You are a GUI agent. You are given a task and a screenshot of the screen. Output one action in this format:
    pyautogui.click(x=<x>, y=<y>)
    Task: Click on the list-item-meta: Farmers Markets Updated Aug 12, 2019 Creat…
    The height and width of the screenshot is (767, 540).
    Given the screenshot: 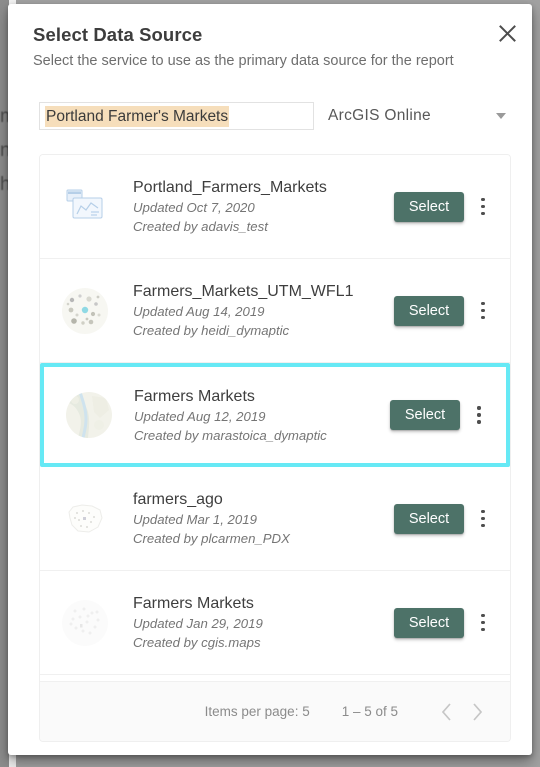 What is the action you would take?
    pyautogui.click(x=262, y=415)
    